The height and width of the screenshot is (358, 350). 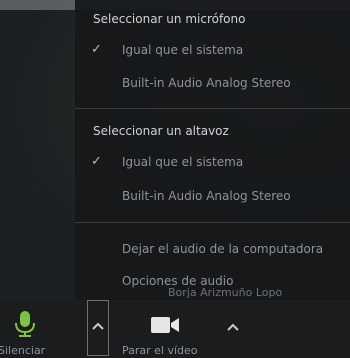 What do you see at coordinates (169, 19) in the screenshot?
I see `microphone-section-title: Seleccionar un micrófono` at bounding box center [169, 19].